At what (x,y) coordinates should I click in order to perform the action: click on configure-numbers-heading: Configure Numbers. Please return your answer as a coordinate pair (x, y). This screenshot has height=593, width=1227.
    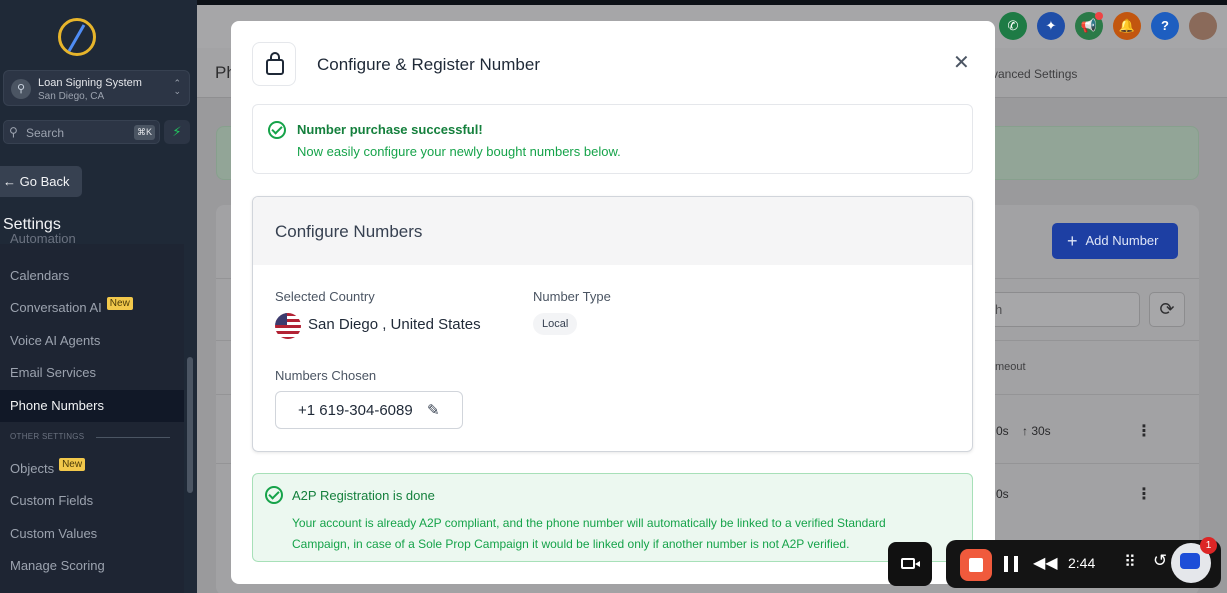
    Looking at the image, I should click on (349, 231).